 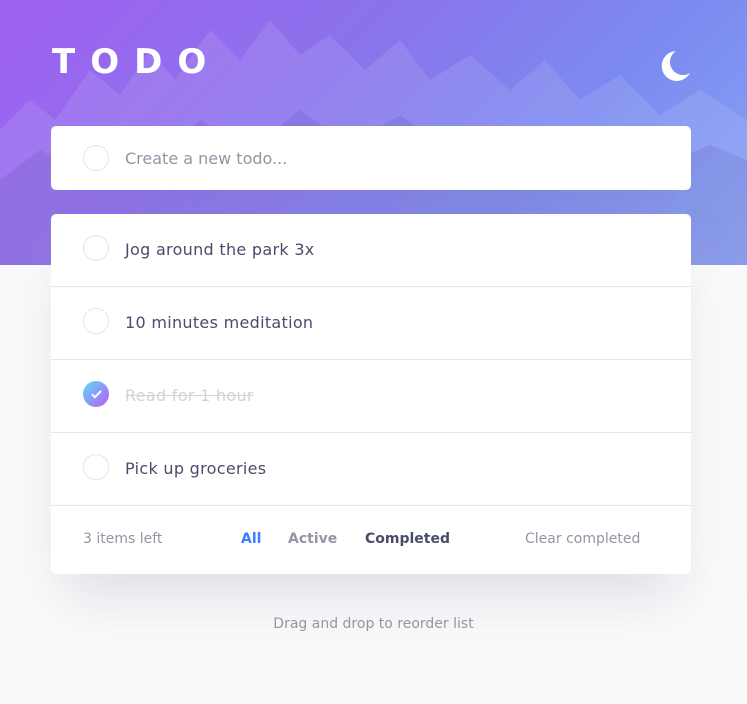 What do you see at coordinates (189, 395) in the screenshot?
I see `todo-label: Read for 1 hour` at bounding box center [189, 395].